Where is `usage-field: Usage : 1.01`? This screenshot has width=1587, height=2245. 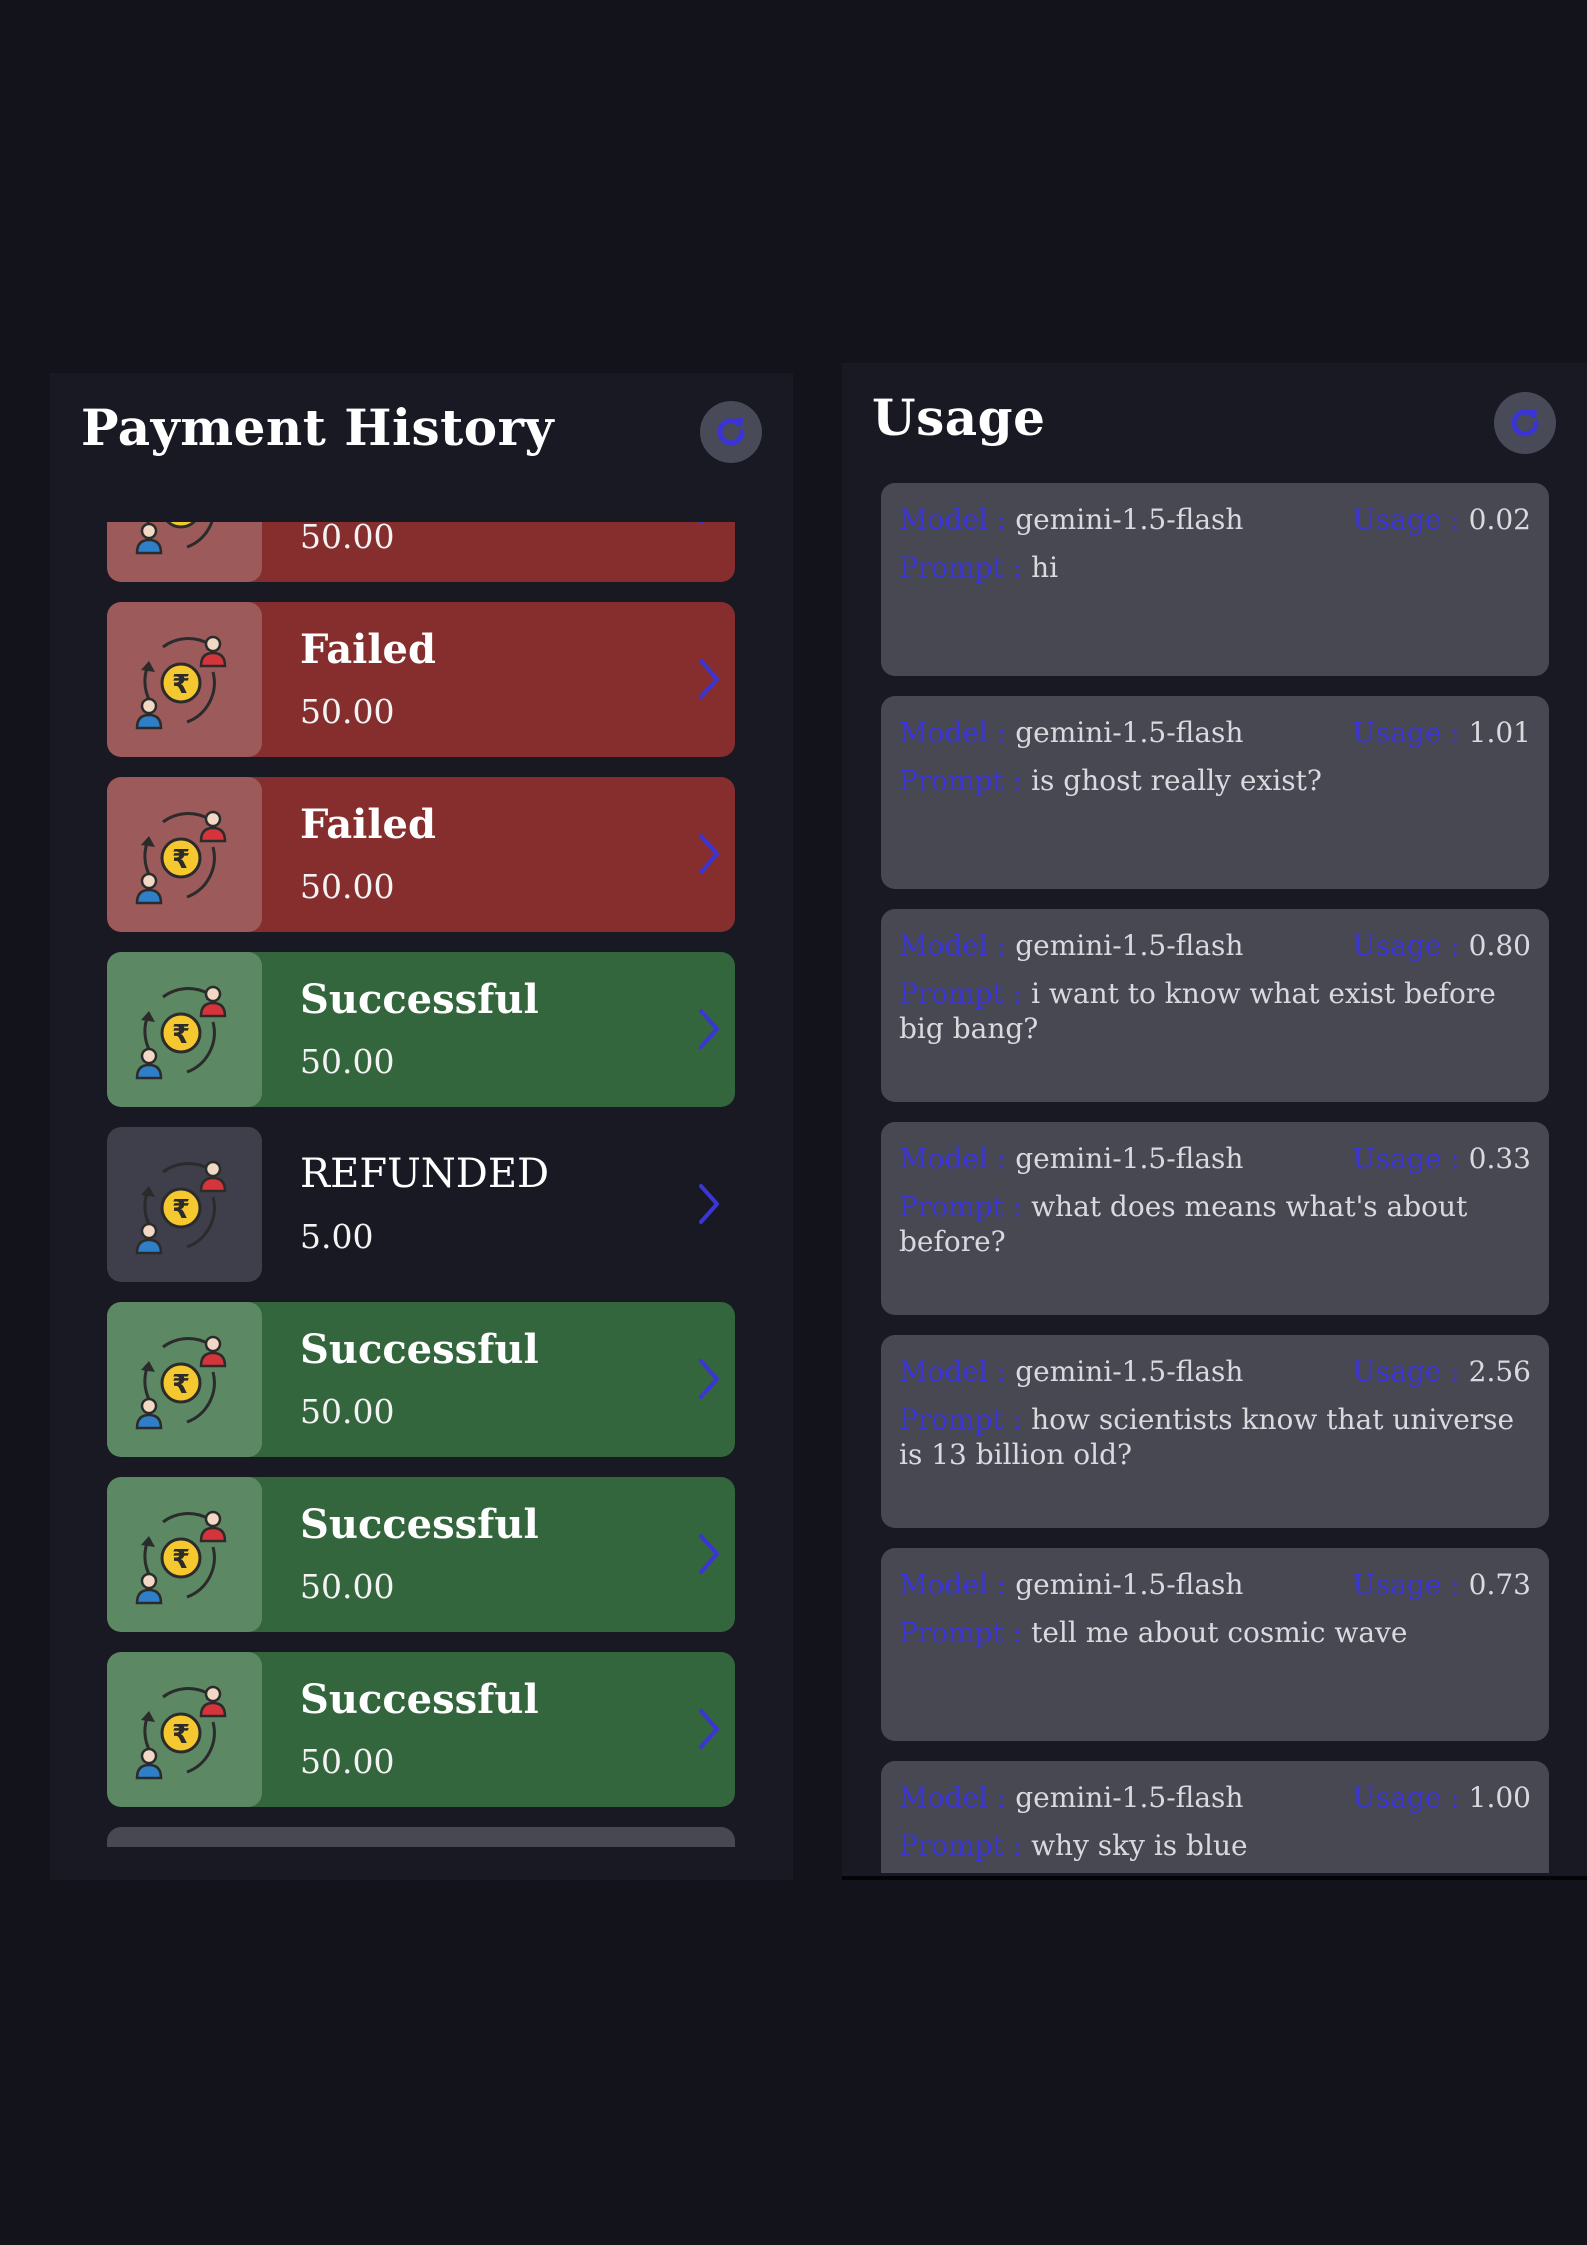 usage-field: Usage : 1.01 is located at coordinates (1441, 732).